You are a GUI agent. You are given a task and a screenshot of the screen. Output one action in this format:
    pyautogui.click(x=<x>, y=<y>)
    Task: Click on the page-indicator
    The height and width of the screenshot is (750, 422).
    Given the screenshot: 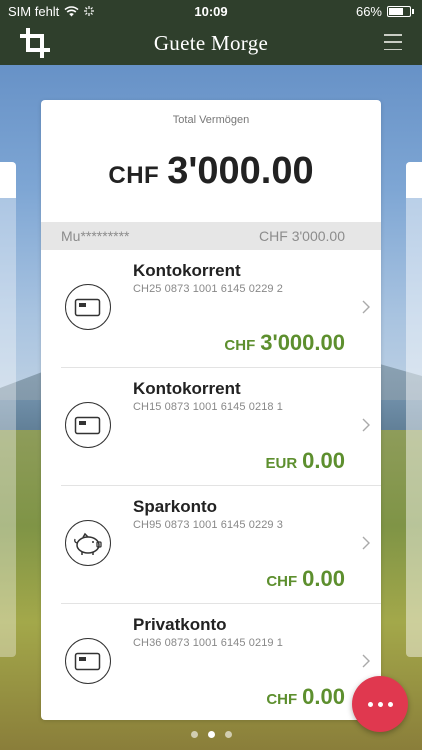 What is the action you would take?
    pyautogui.click(x=211, y=734)
    